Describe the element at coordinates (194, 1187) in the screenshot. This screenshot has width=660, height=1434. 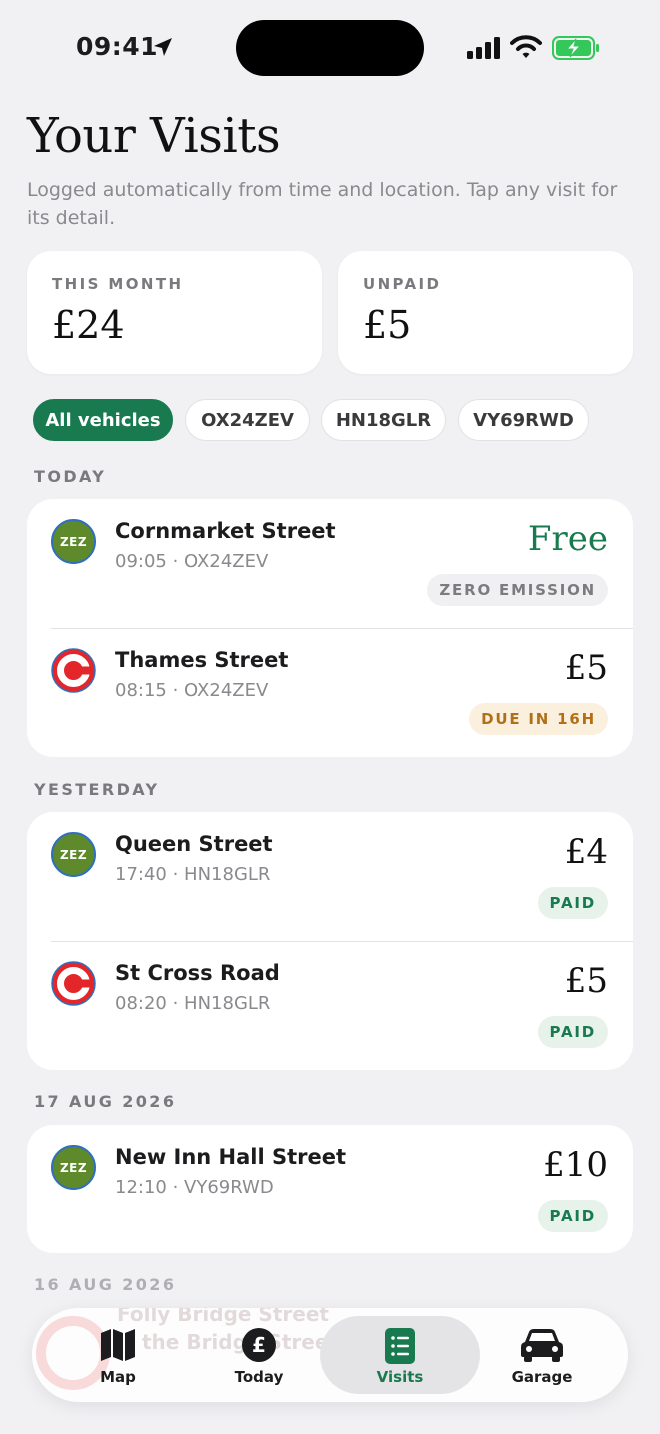
I see `visit-meta: 12:10 · VY69RWD` at that location.